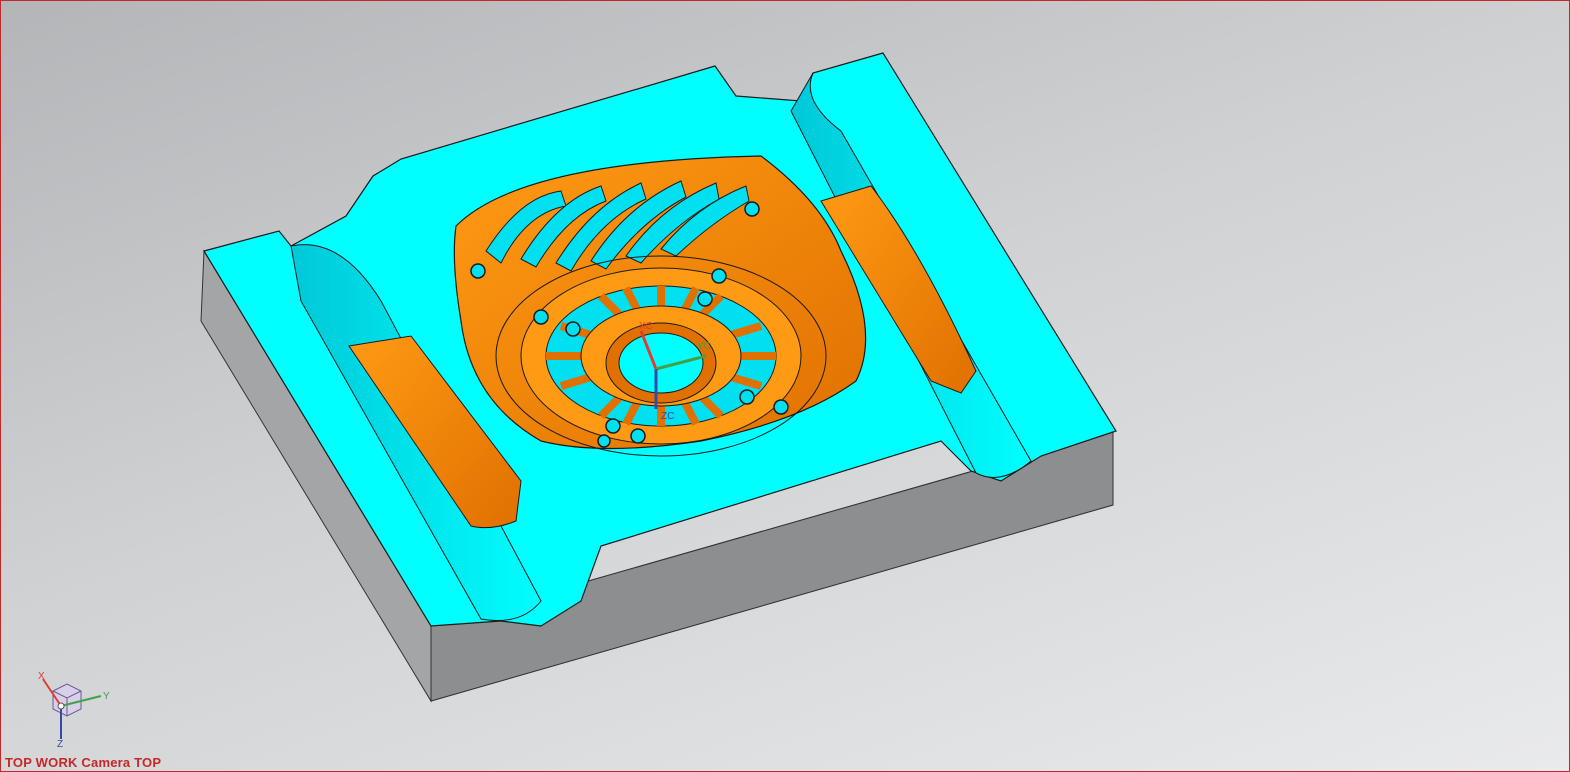  Describe the element at coordinates (646, 326) in the screenshot. I see `work-csys-x-label: XC` at that location.